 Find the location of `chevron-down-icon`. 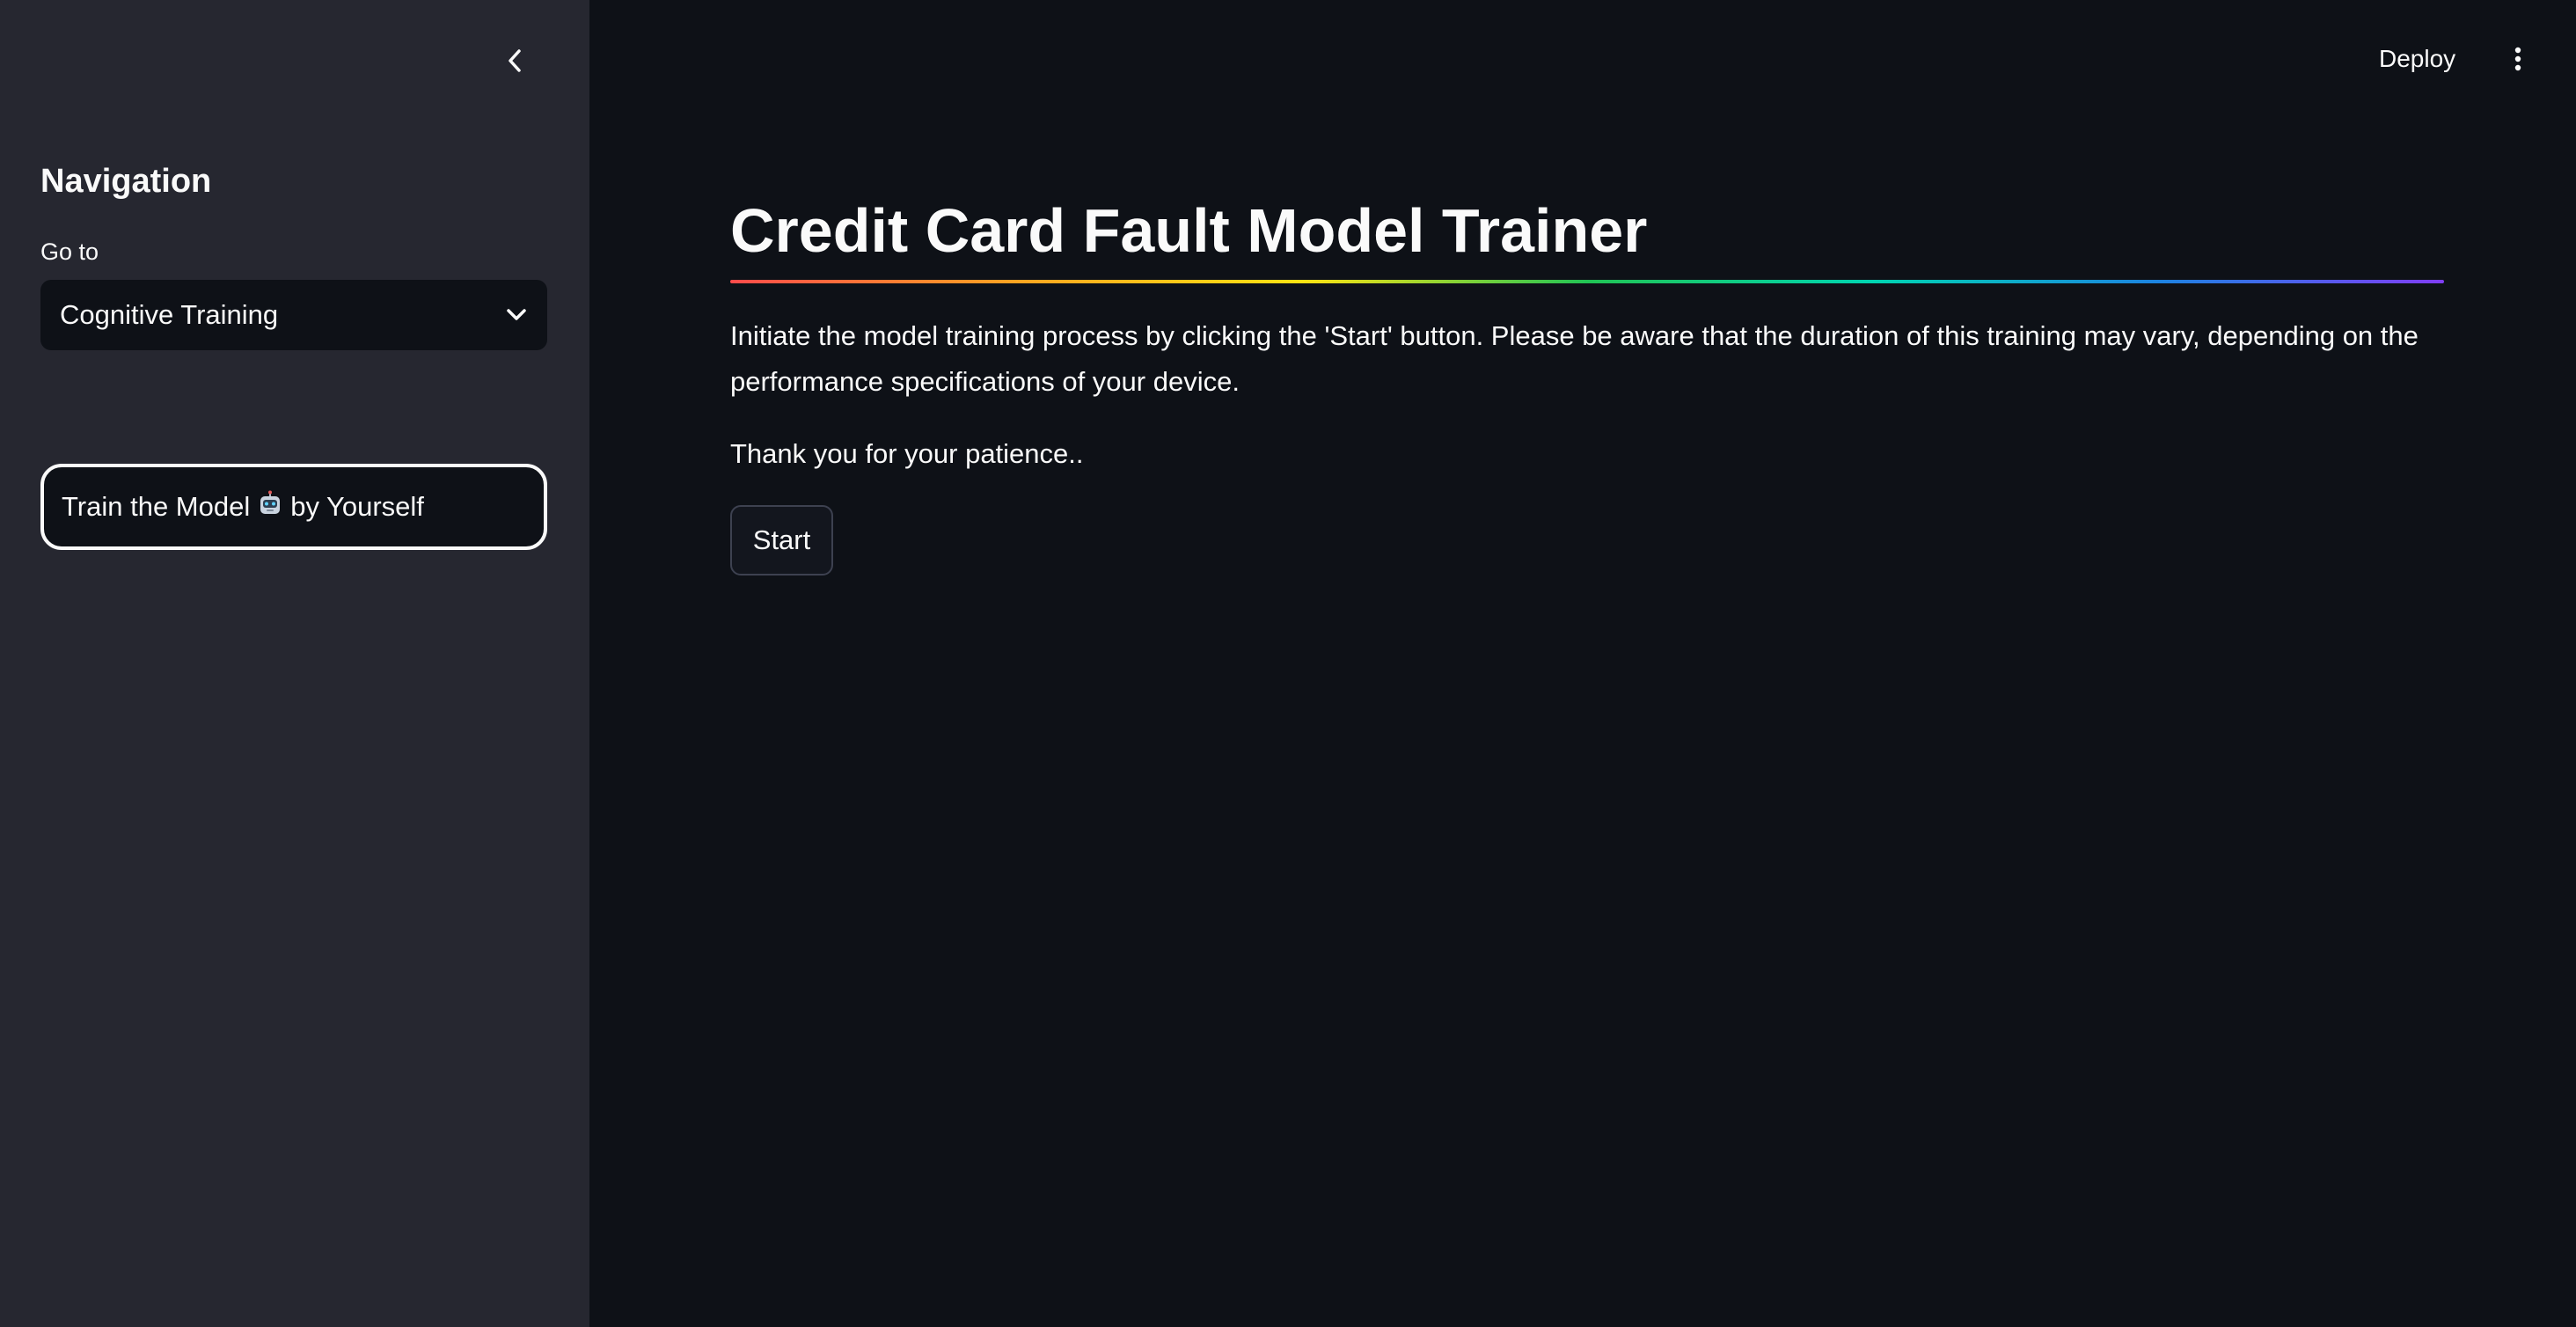

chevron-down-icon is located at coordinates (516, 314).